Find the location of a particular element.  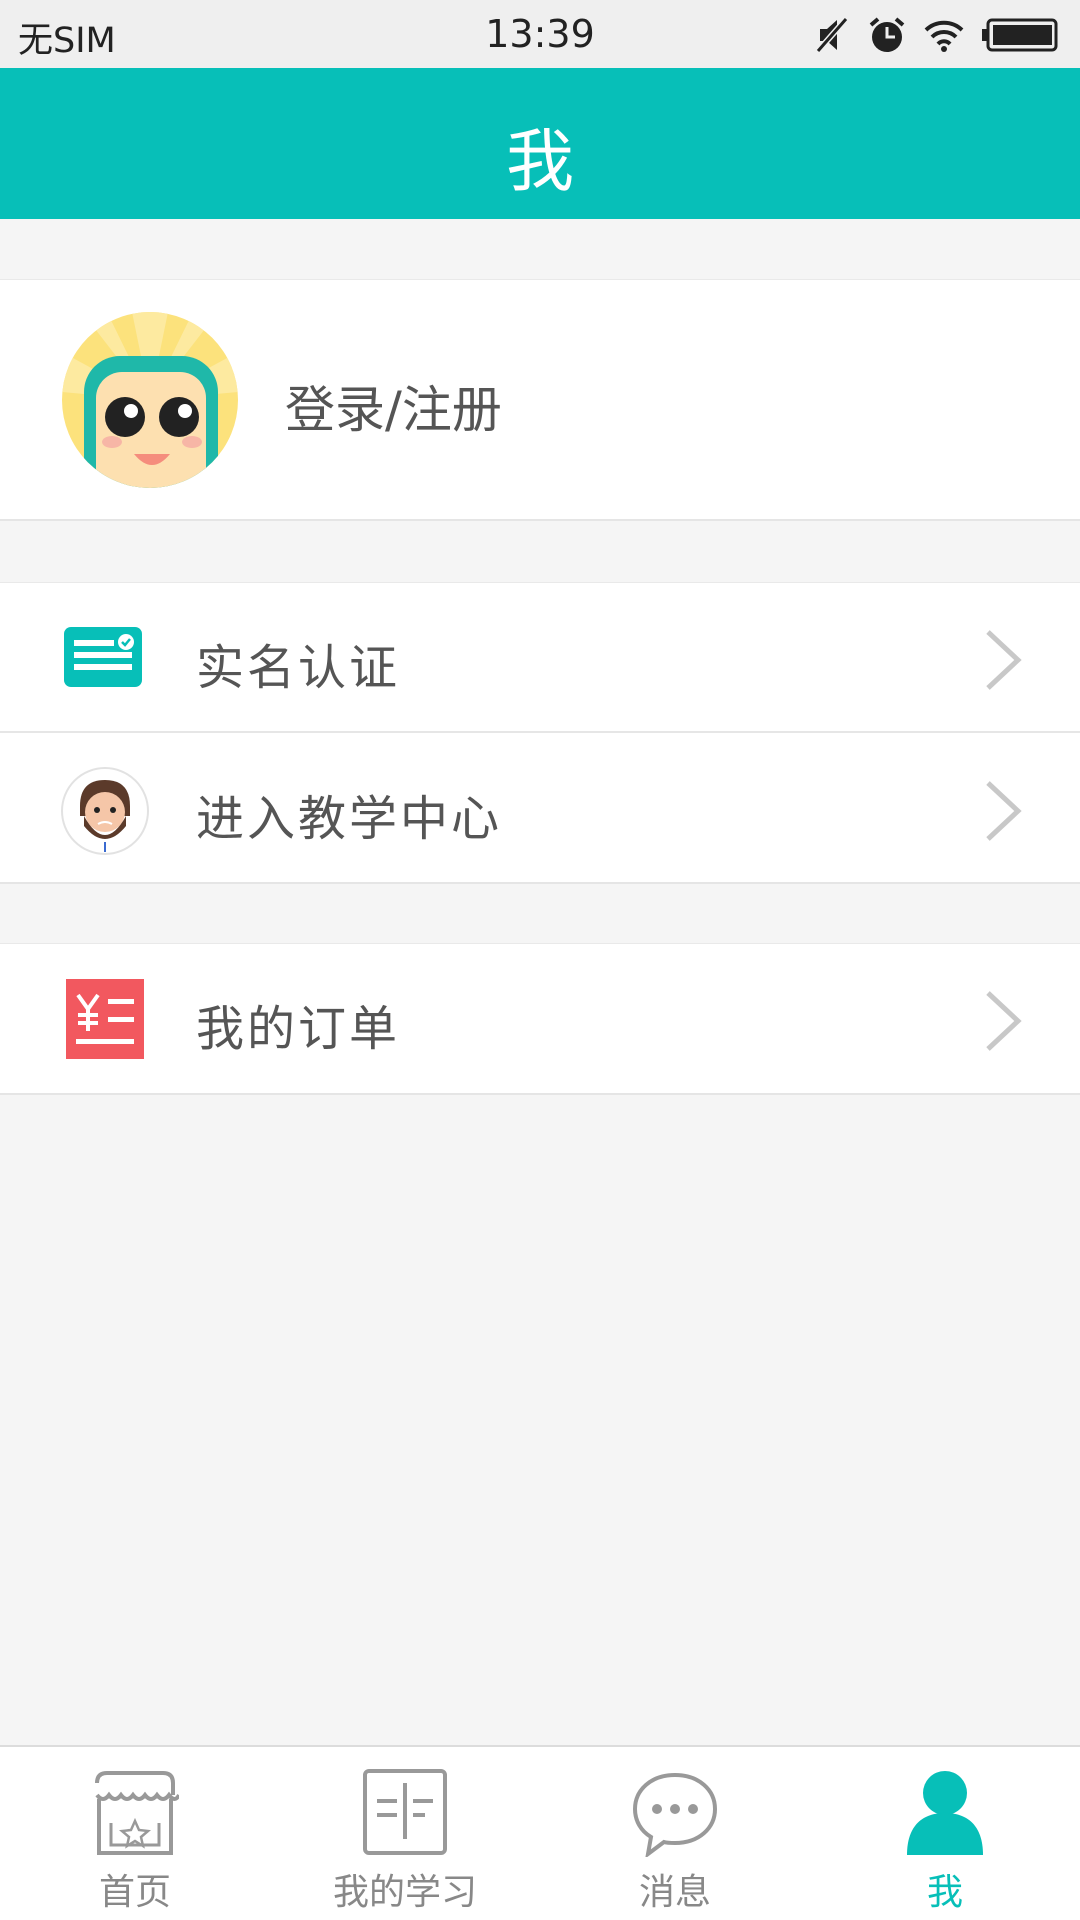

tab-home: 首页 is located at coordinates (135, 1833).